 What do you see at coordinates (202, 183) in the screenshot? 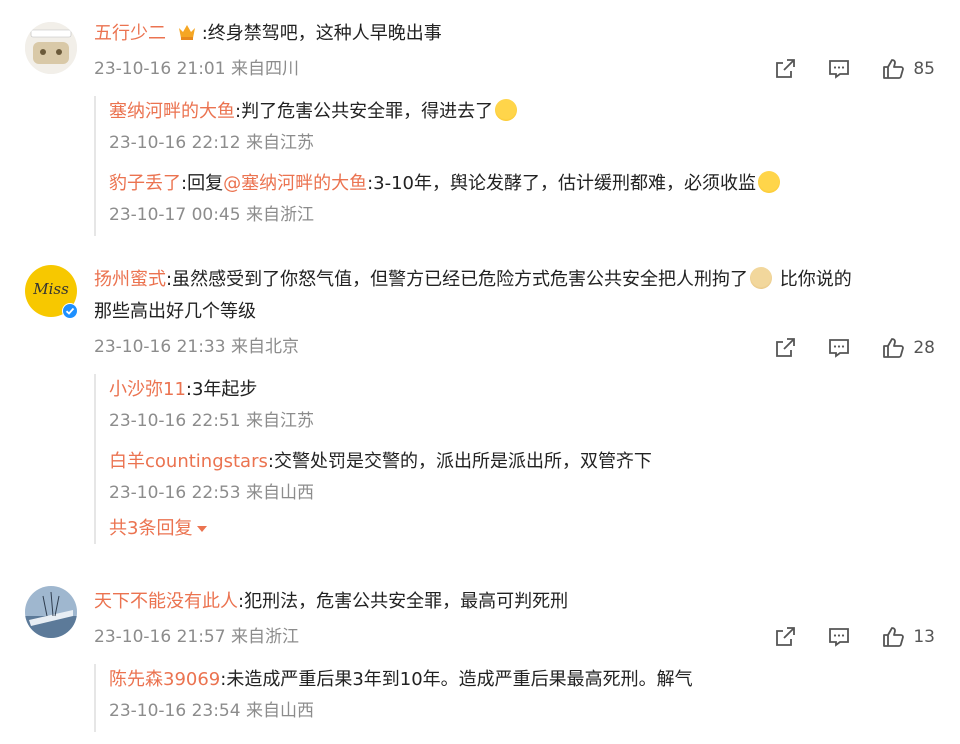
I see `reply-prefix: :回复` at bounding box center [202, 183].